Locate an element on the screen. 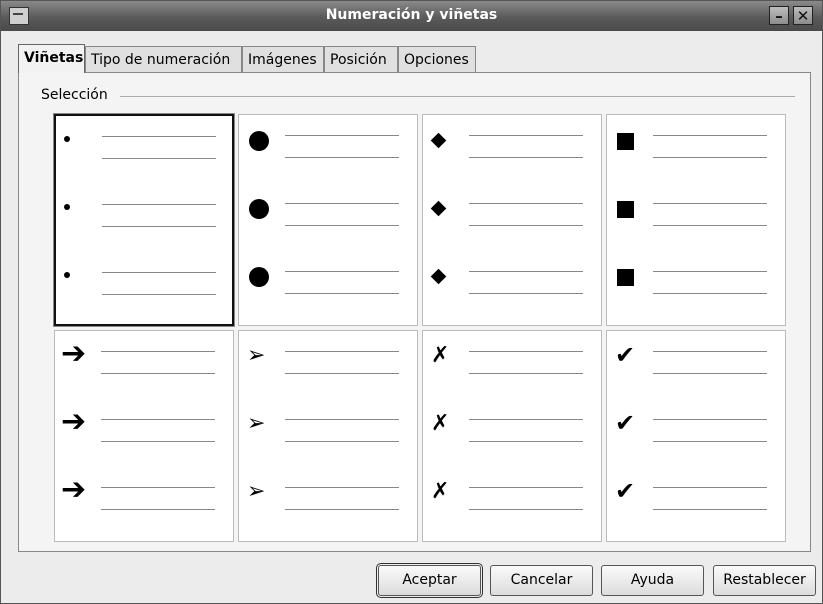  tab-imagenes: Imágenes is located at coordinates (283, 59).